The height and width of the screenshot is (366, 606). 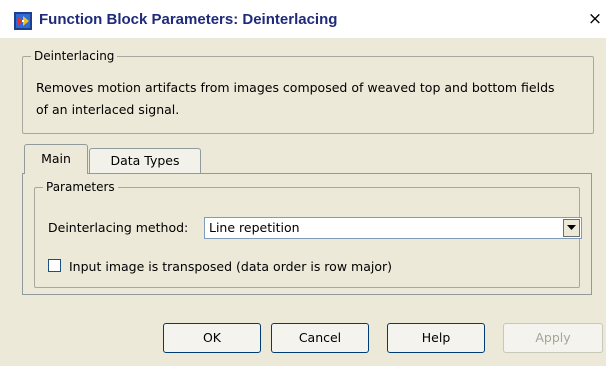 I want to click on description-group-title: Deinterlacing, so click(x=74, y=56).